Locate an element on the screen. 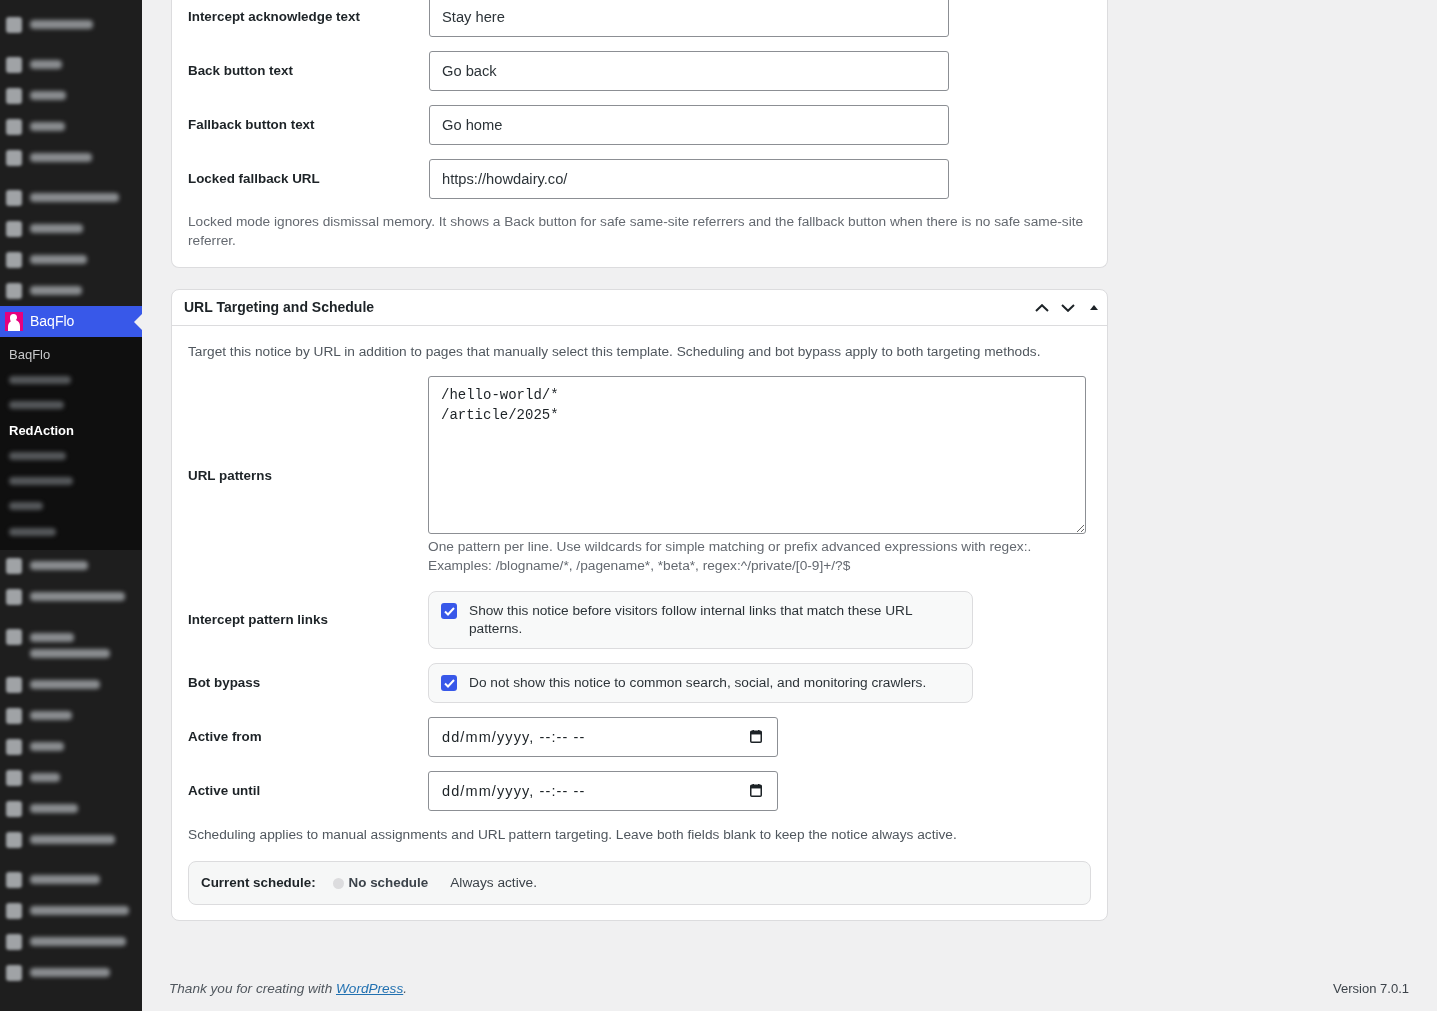 This screenshot has height=1011, width=1437. field-label: Bot bypass is located at coordinates (225, 682).